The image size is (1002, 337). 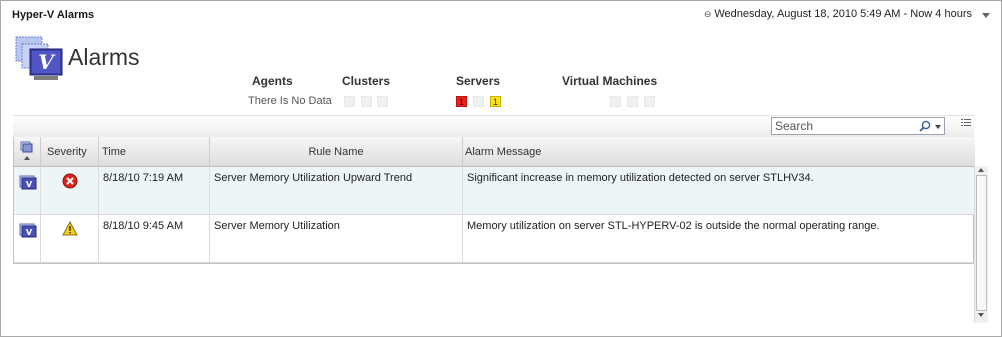 I want to click on agents-header: Agents, so click(x=272, y=81).